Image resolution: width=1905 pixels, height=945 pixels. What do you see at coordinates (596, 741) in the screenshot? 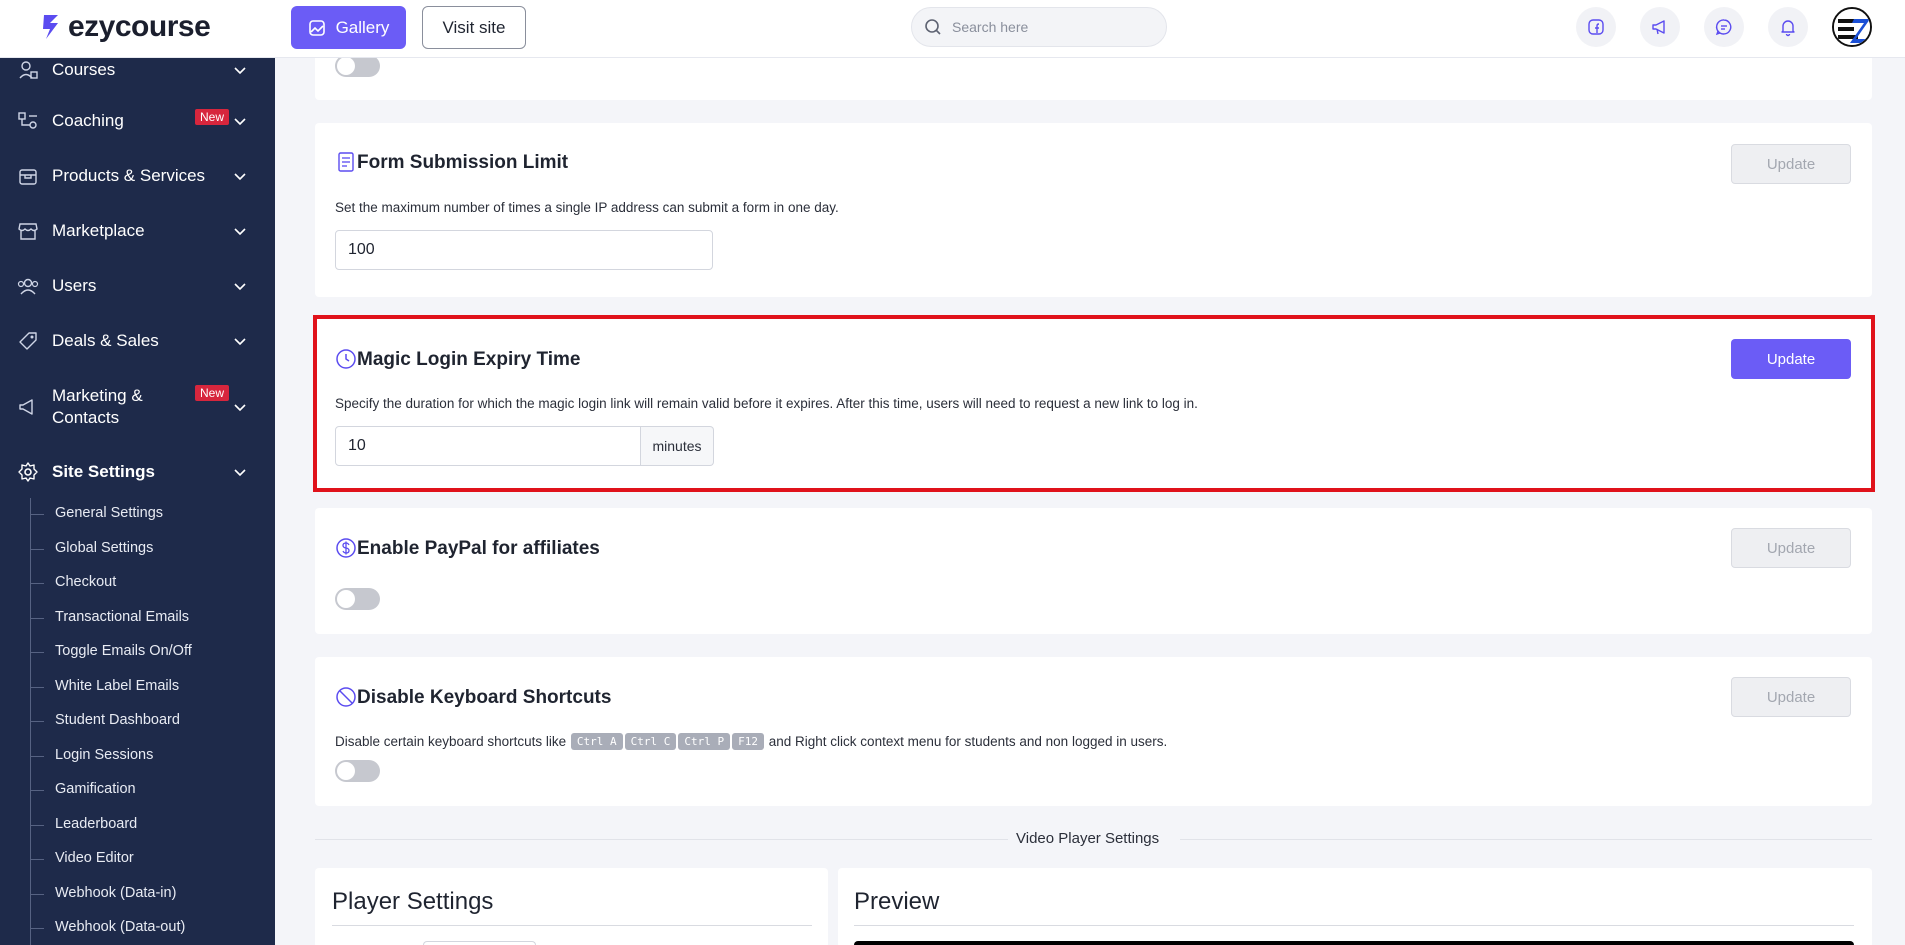
I see `kbd-key: Ctrl A` at bounding box center [596, 741].